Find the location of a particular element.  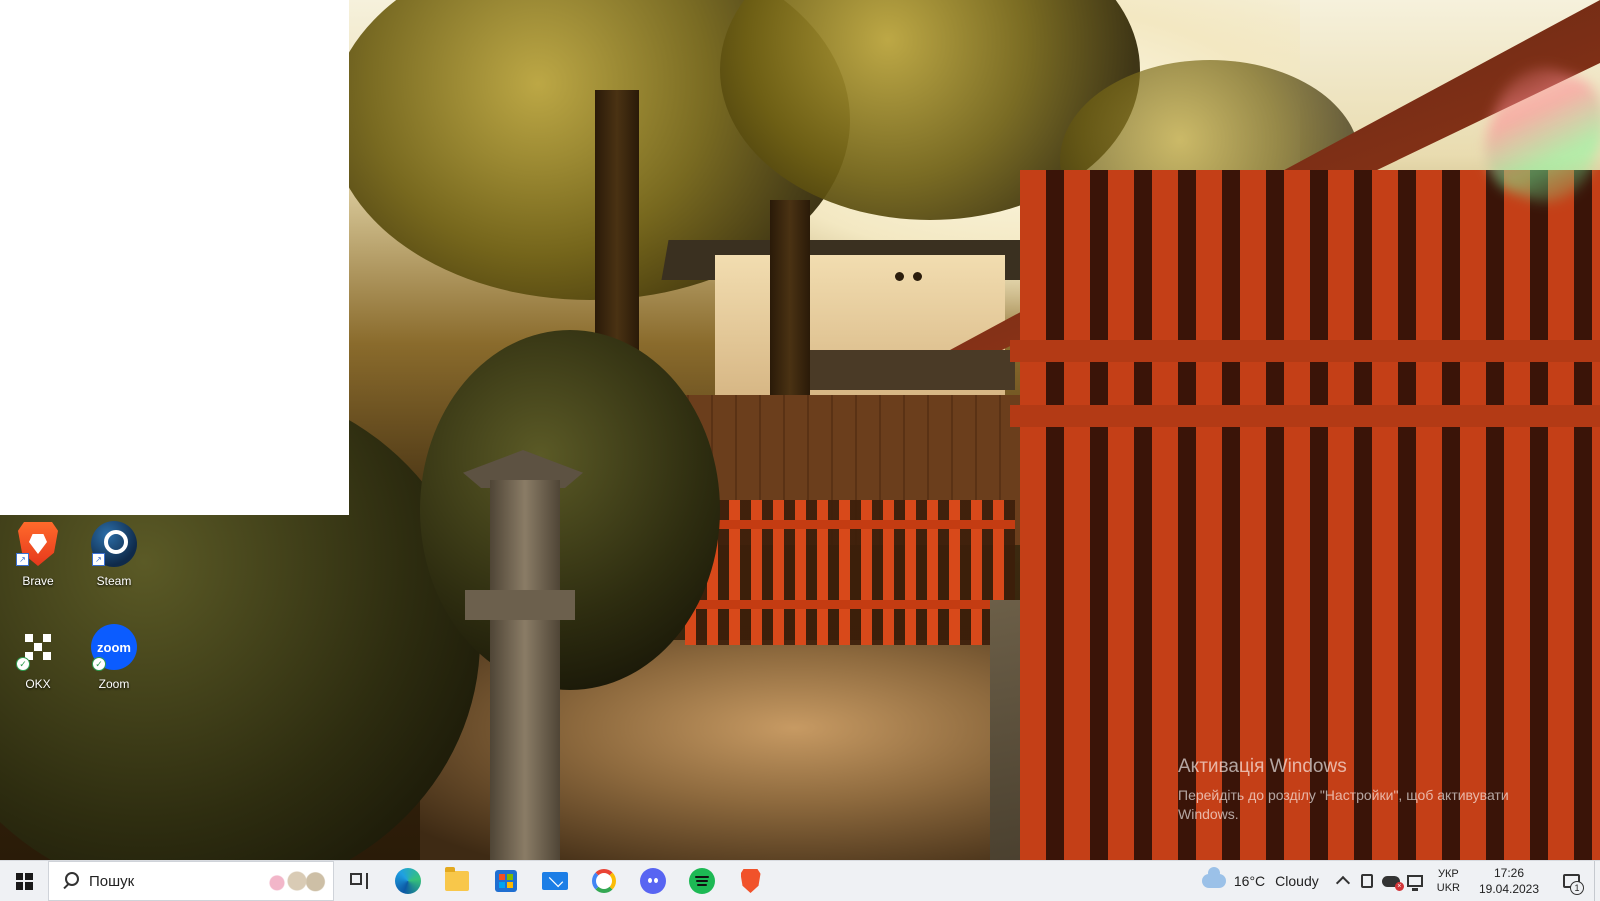

language-line-2: UKR is located at coordinates (1448, 888).